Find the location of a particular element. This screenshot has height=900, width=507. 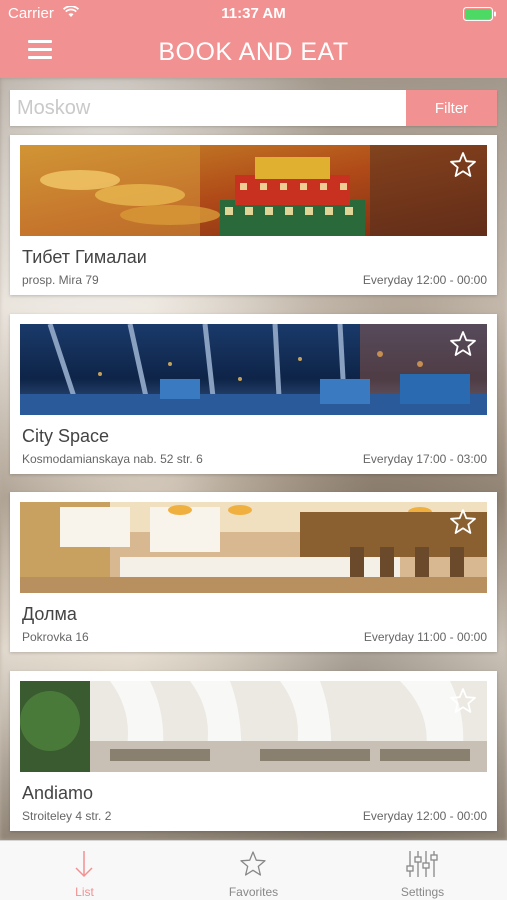

city-search-input is located at coordinates (208, 108).